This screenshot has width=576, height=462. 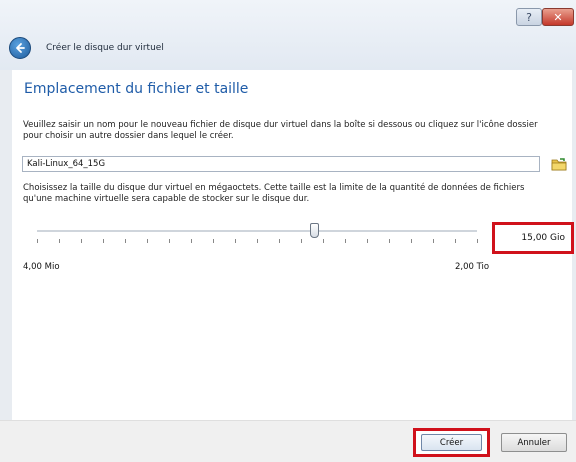 What do you see at coordinates (472, 267) in the screenshot?
I see `slider-max-label: 2,00 Tio` at bounding box center [472, 267].